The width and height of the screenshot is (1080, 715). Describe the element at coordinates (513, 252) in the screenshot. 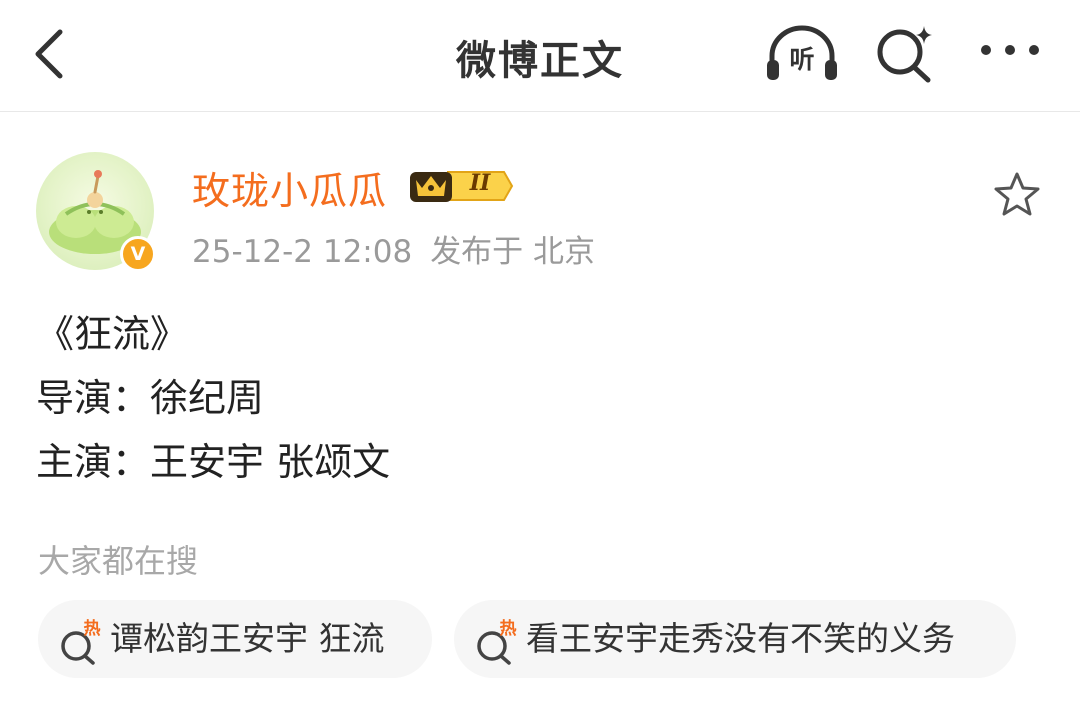

I see `post-location: 发布于 北京` at that location.